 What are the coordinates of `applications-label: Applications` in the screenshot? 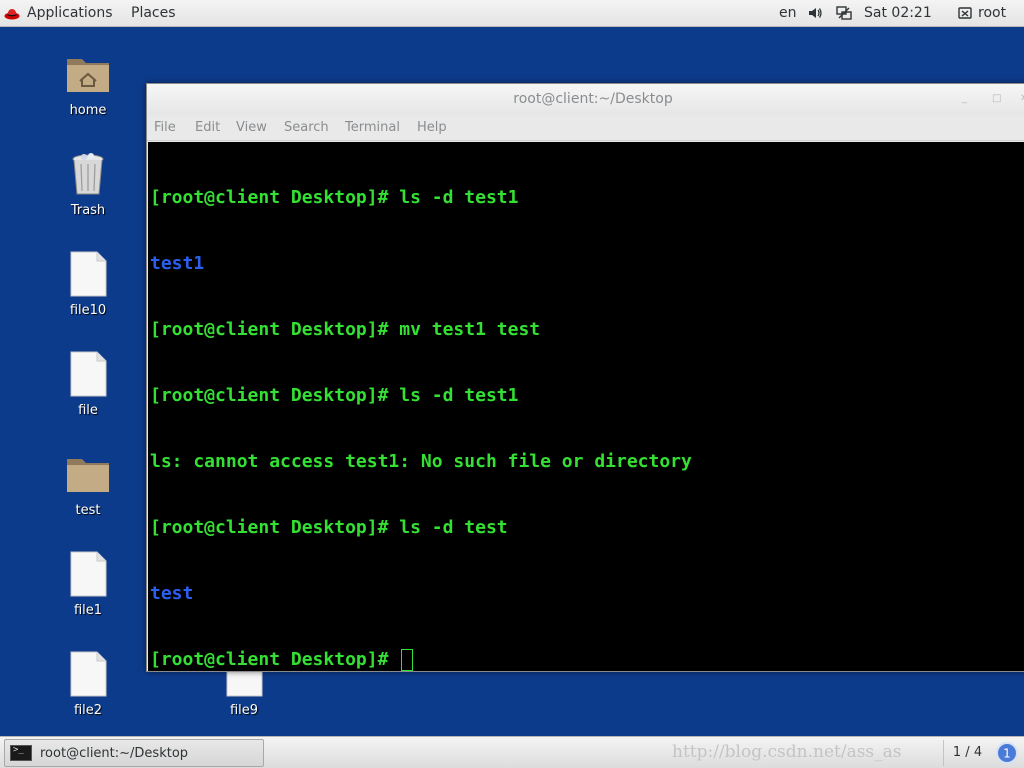 It's located at (70, 13).